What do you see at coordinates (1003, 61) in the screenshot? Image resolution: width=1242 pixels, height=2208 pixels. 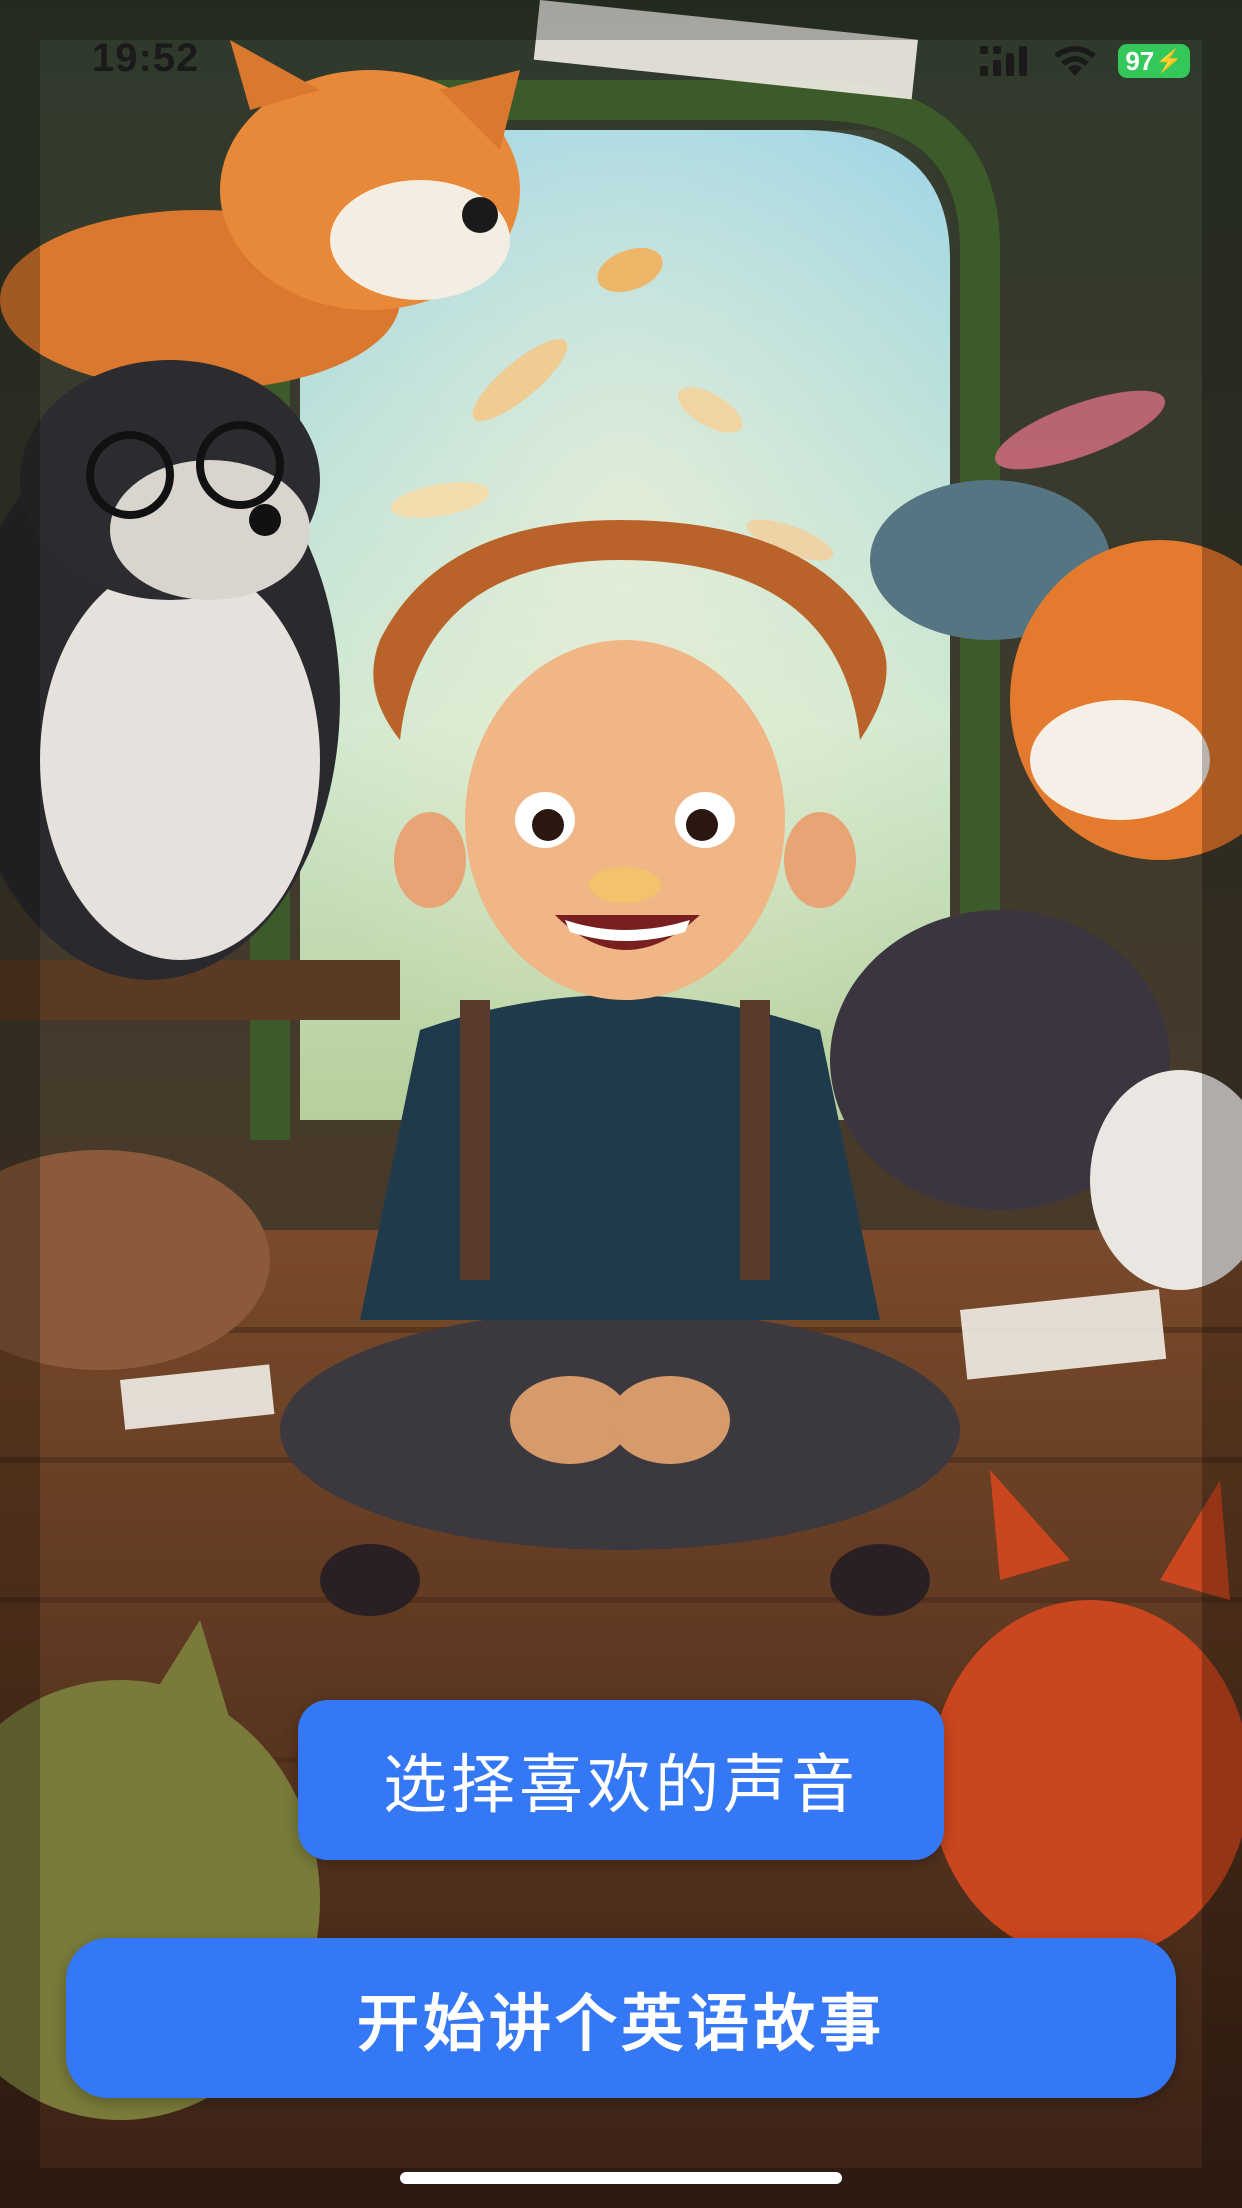 I see `cellular-signal-icon` at bounding box center [1003, 61].